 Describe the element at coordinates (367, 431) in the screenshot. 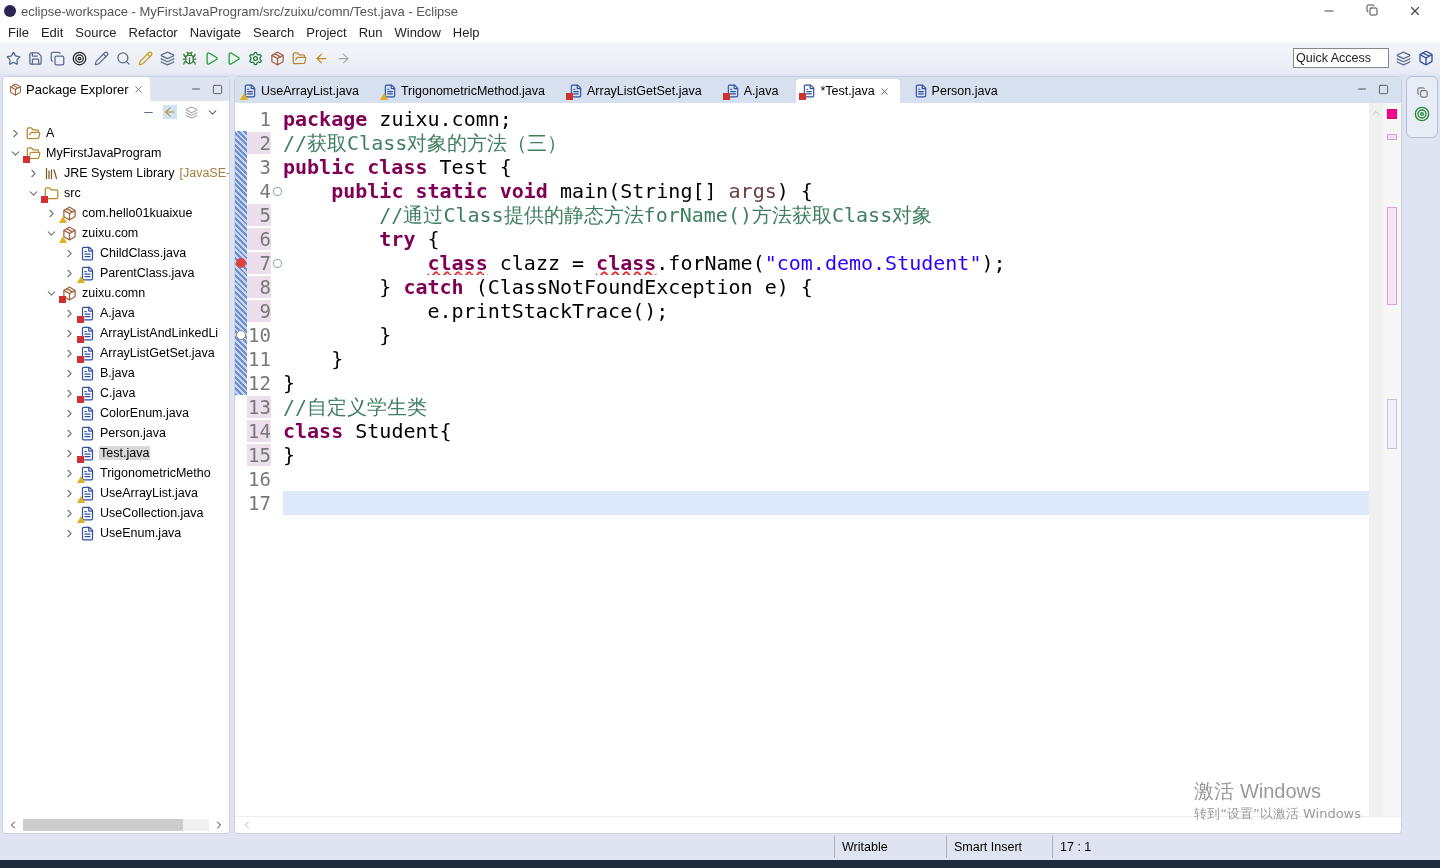

I see `code-line: class Student{` at that location.